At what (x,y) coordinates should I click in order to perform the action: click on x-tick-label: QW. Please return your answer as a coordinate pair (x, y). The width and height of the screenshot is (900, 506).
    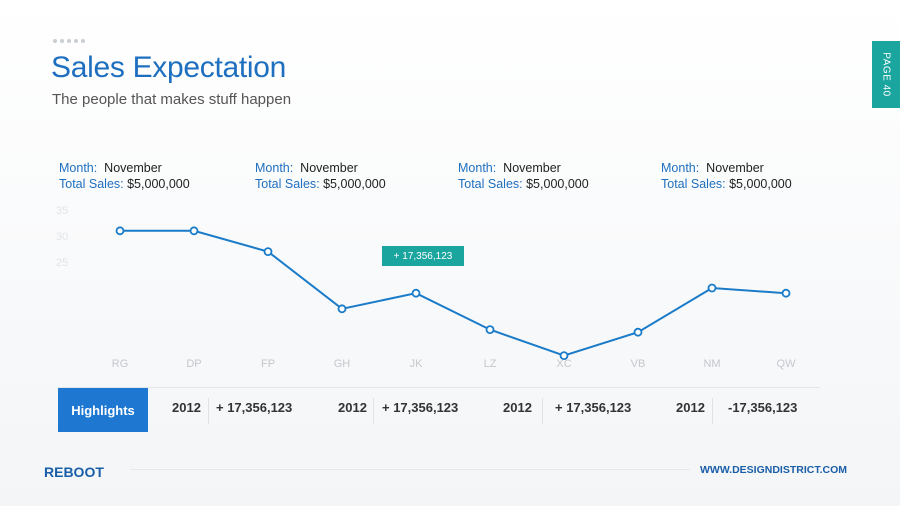
    Looking at the image, I should click on (787, 364).